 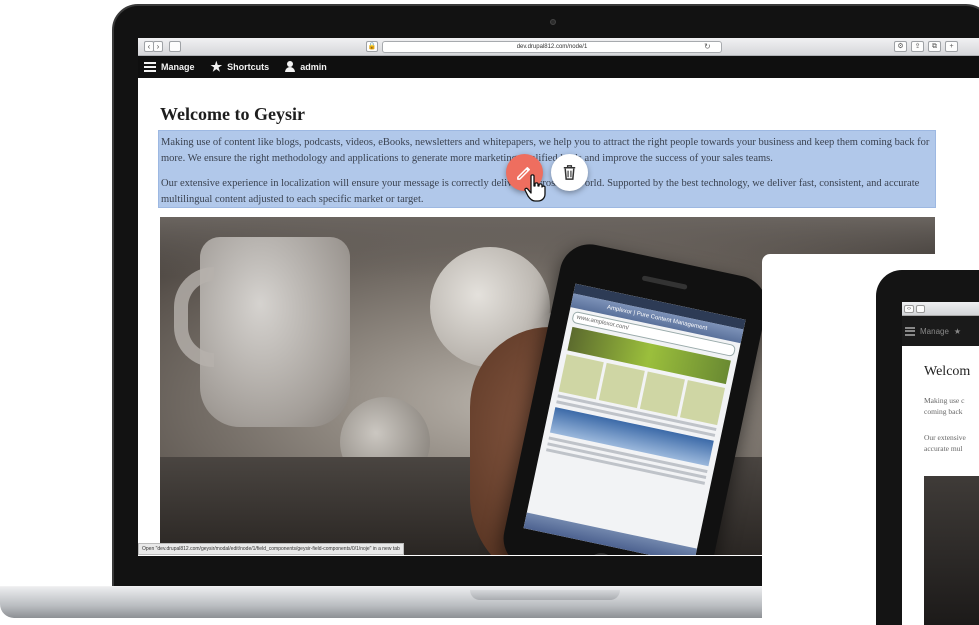 I want to click on new-tab-button: +, so click(x=951, y=46).